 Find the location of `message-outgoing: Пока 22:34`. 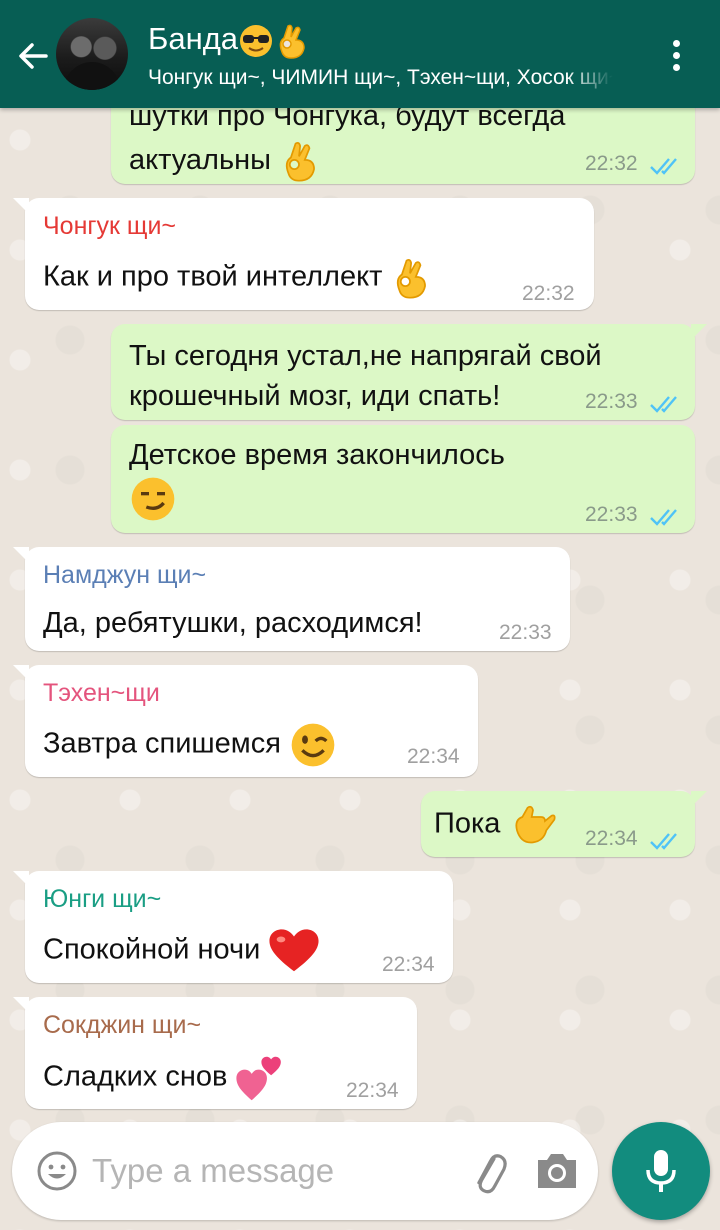

message-outgoing: Пока 22:34 is located at coordinates (564, 824).